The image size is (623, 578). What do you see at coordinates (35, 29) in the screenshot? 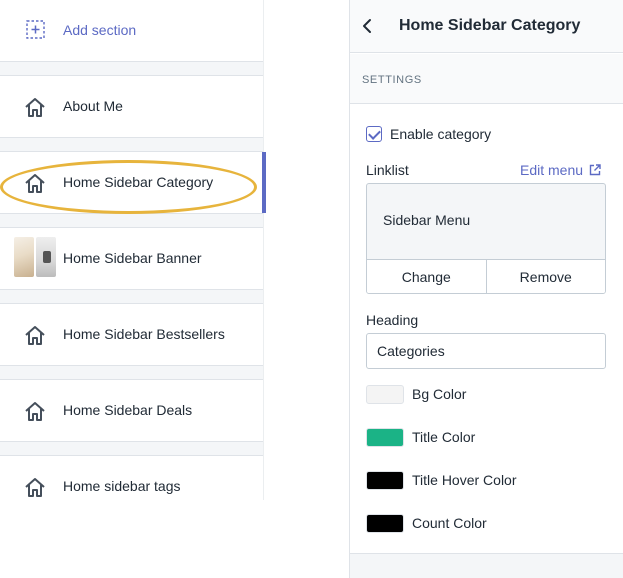
I see `add-section-icon` at bounding box center [35, 29].